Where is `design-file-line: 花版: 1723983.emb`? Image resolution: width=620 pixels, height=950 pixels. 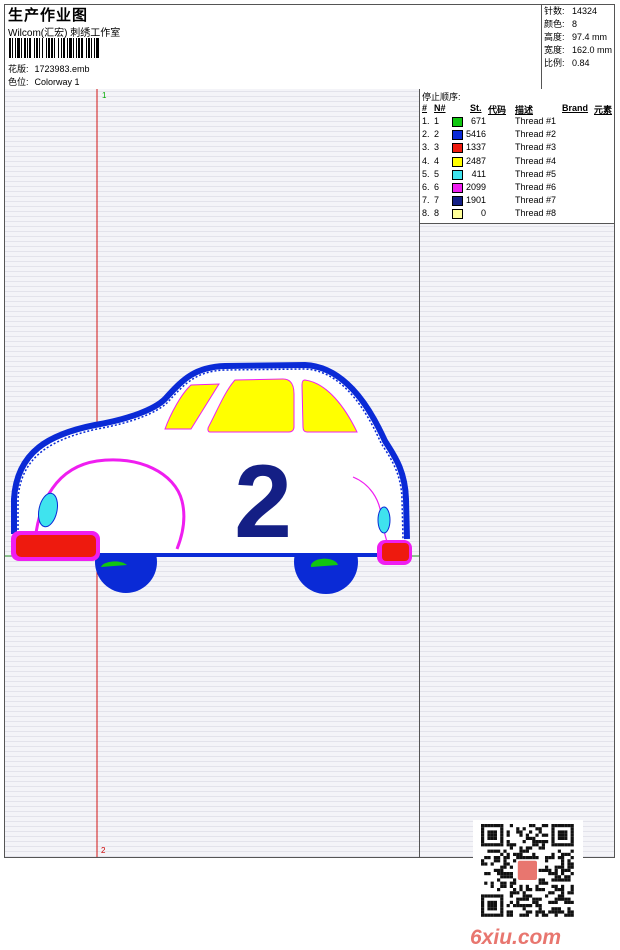
design-file-line: 花版: 1723983.emb is located at coordinates (49, 68).